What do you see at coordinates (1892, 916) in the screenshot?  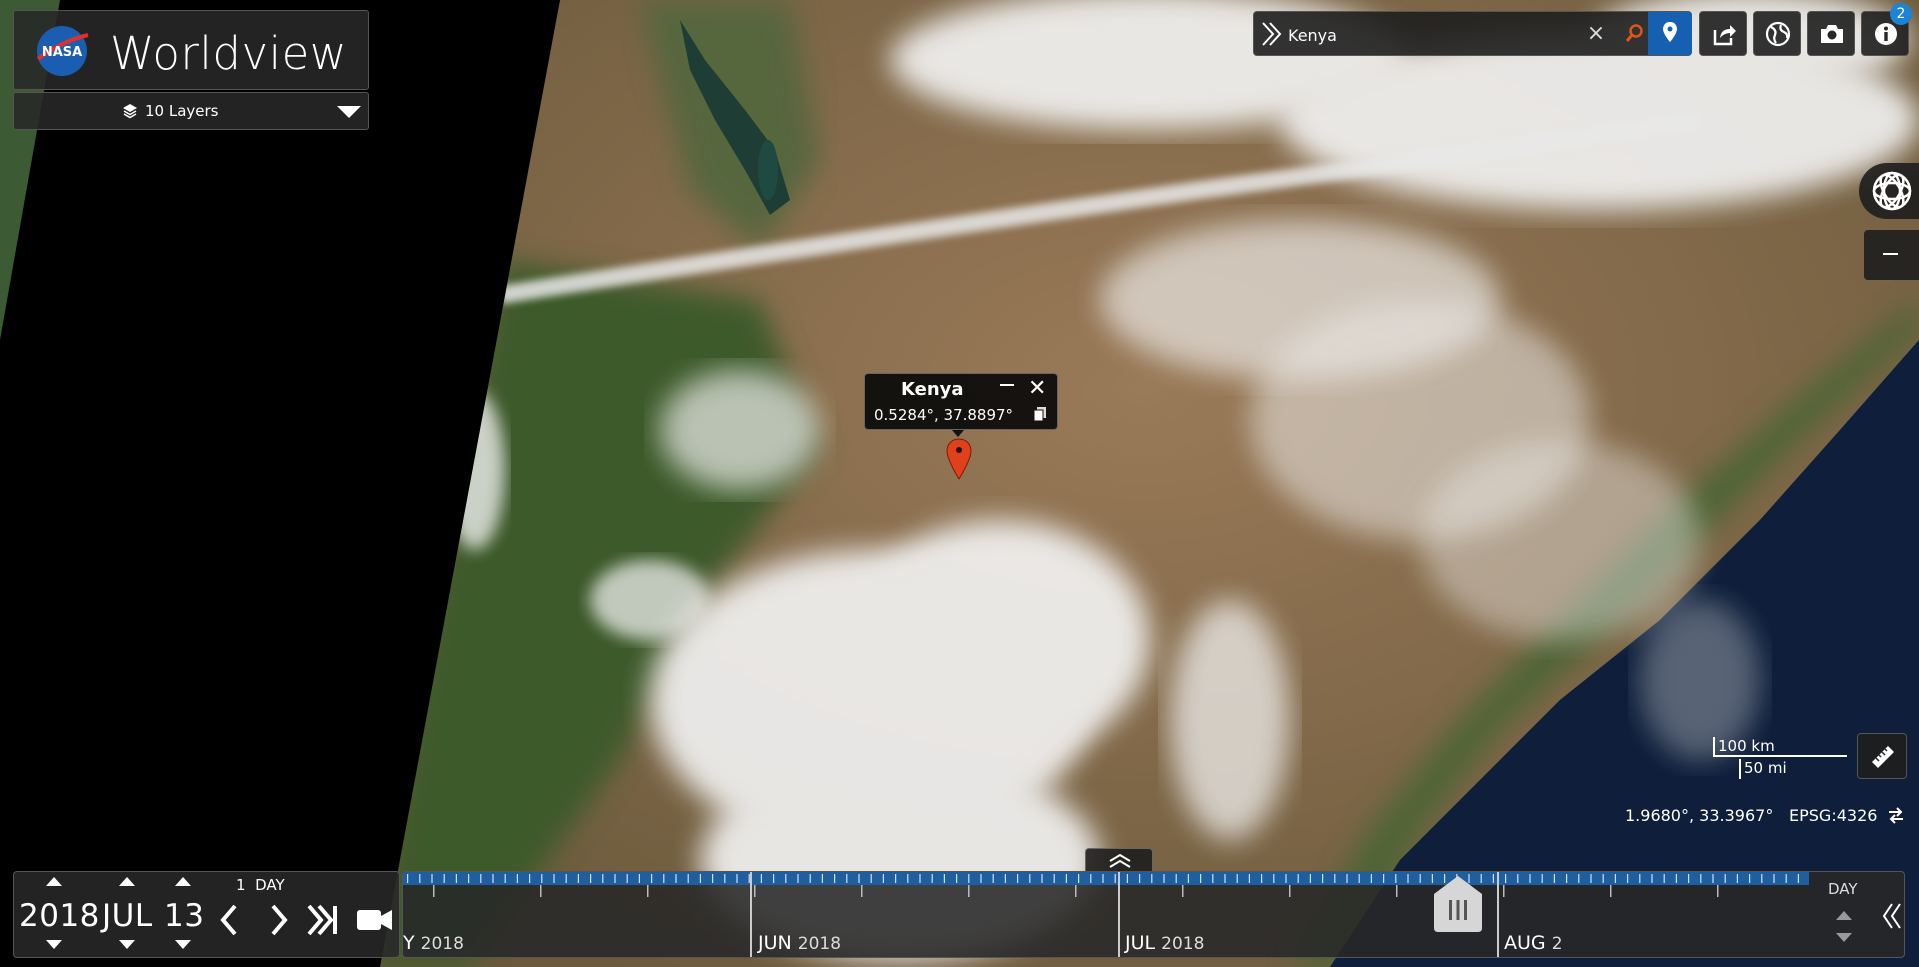 I see `collapse-timeline-icon` at bounding box center [1892, 916].